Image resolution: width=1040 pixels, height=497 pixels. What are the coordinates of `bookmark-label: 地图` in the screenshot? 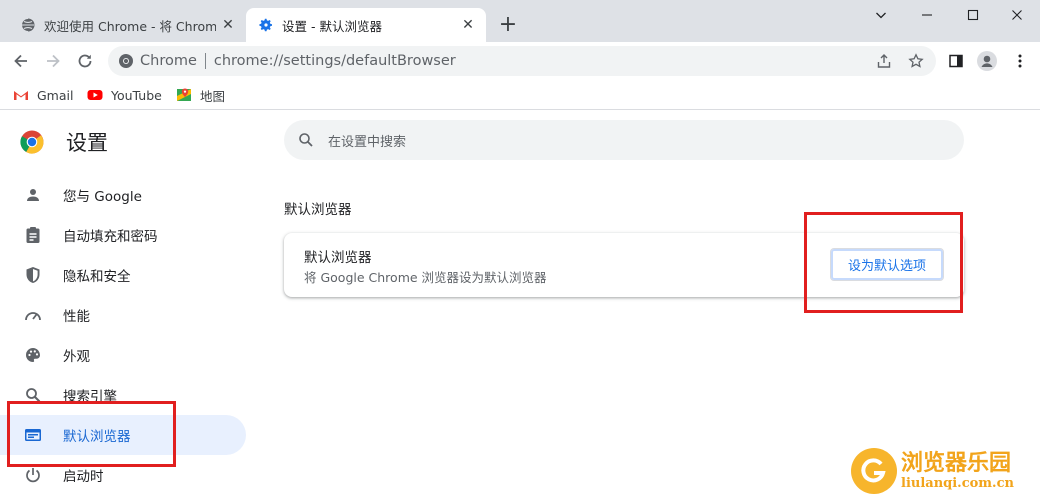 It's located at (213, 96).